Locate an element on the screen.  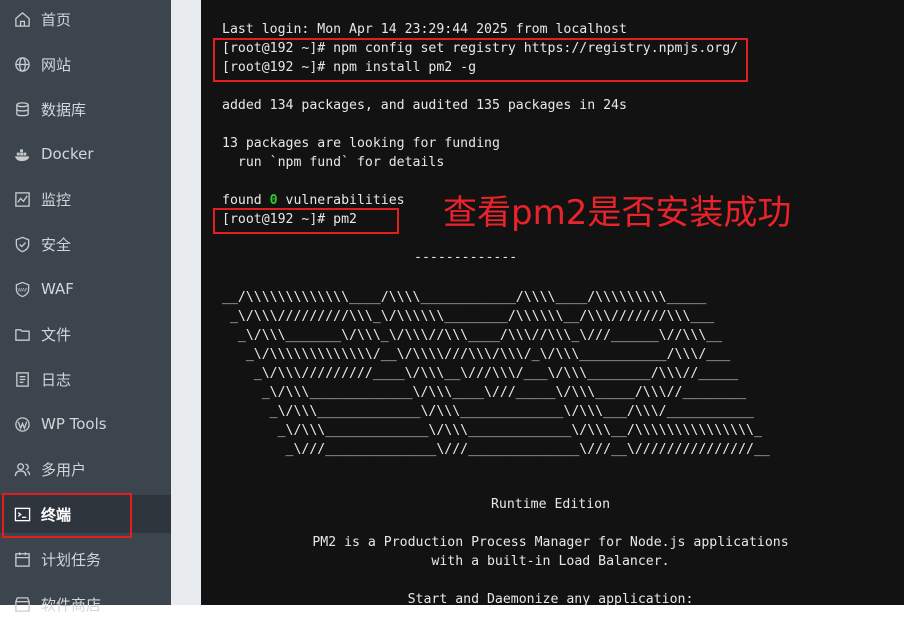
sidebar-item-label: 网站 is located at coordinates (56, 64).